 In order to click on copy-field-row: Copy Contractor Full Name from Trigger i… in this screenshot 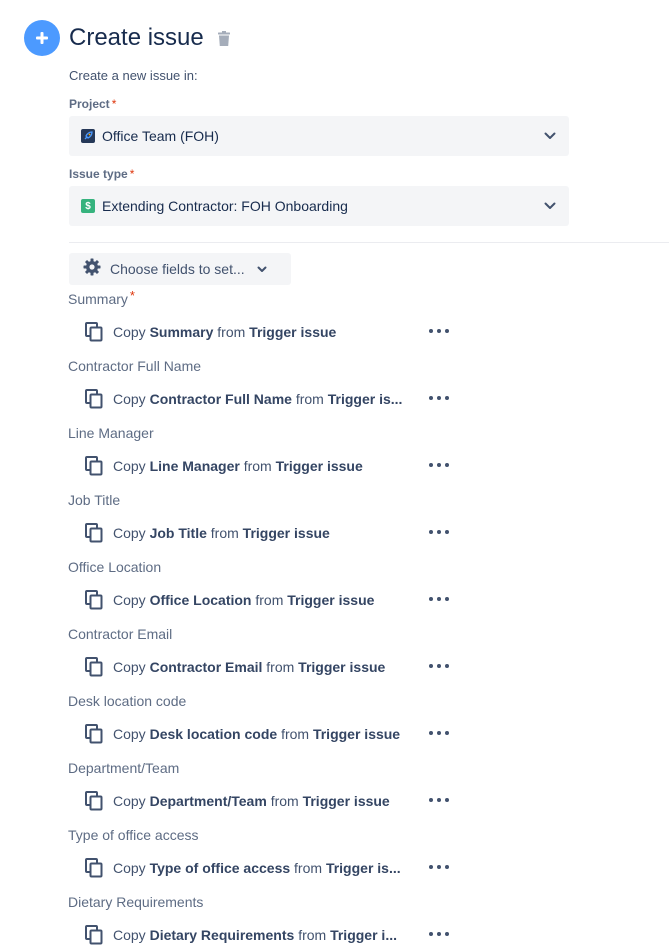, I will do `click(243, 399)`.